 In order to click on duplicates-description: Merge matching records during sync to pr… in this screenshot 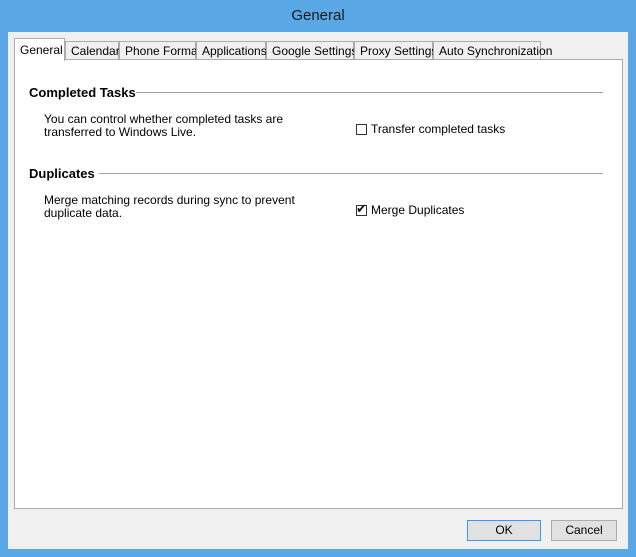, I will do `click(169, 206)`.